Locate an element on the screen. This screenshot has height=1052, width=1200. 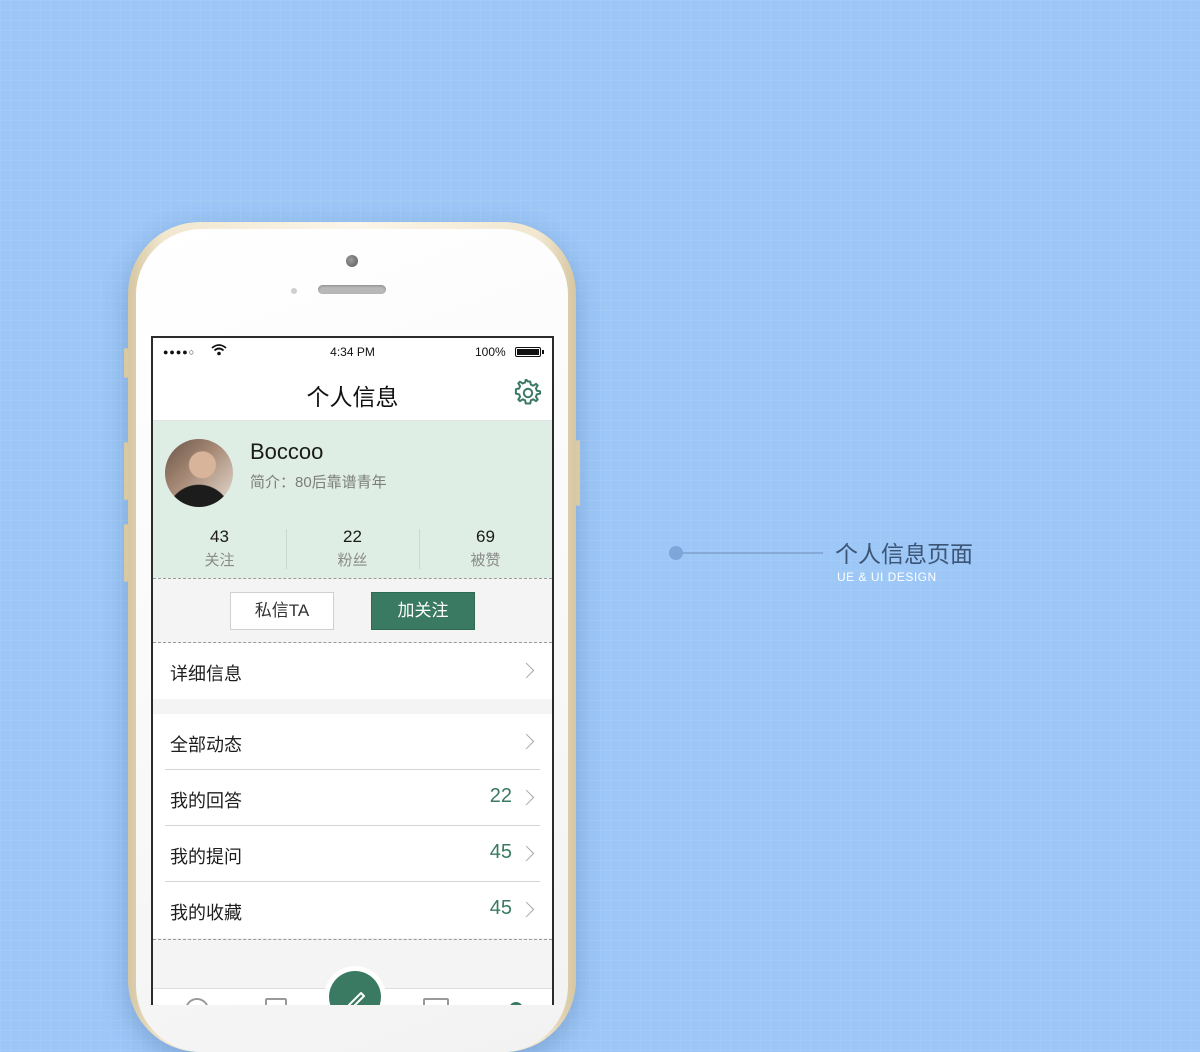
mute-switch is located at coordinates (126, 363).